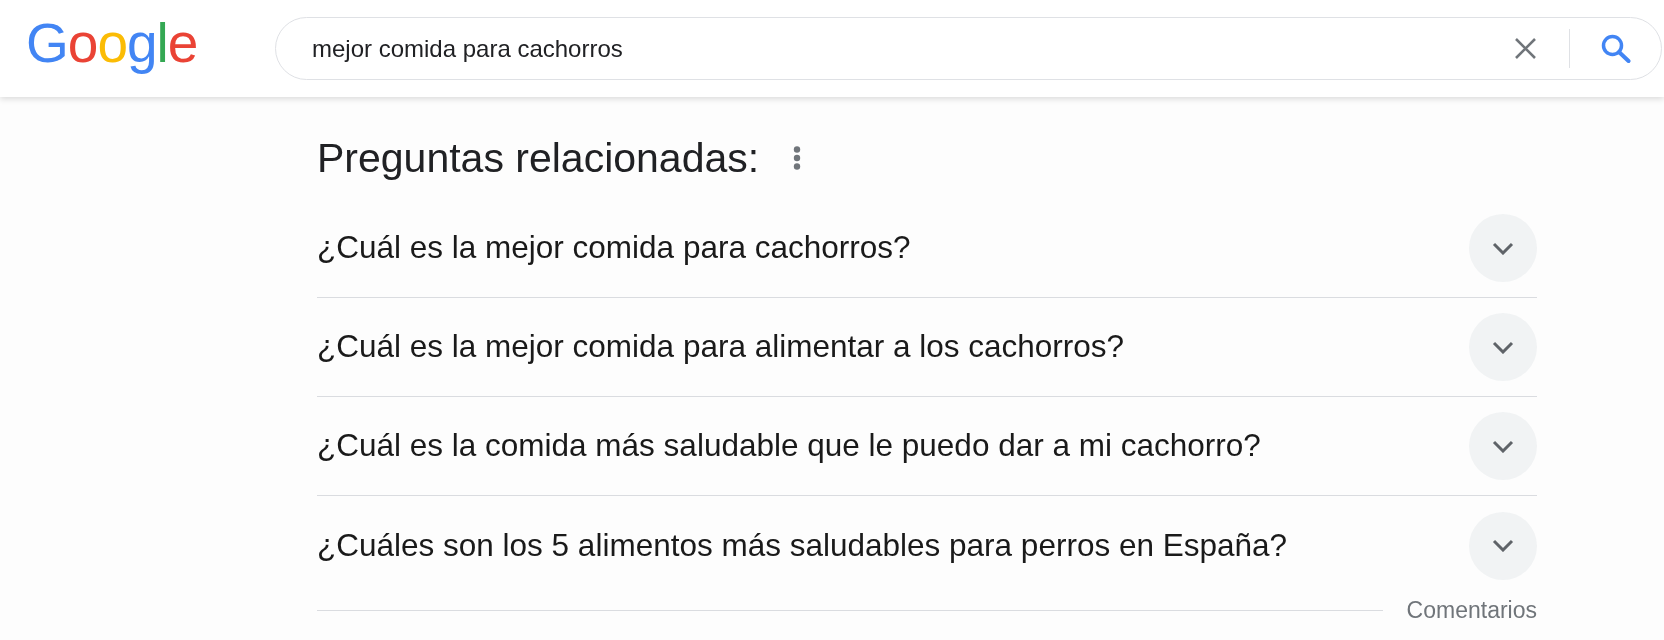 The image size is (1664, 640). What do you see at coordinates (538, 158) in the screenshot?
I see `section-heading: Preguntas relacionadas:` at bounding box center [538, 158].